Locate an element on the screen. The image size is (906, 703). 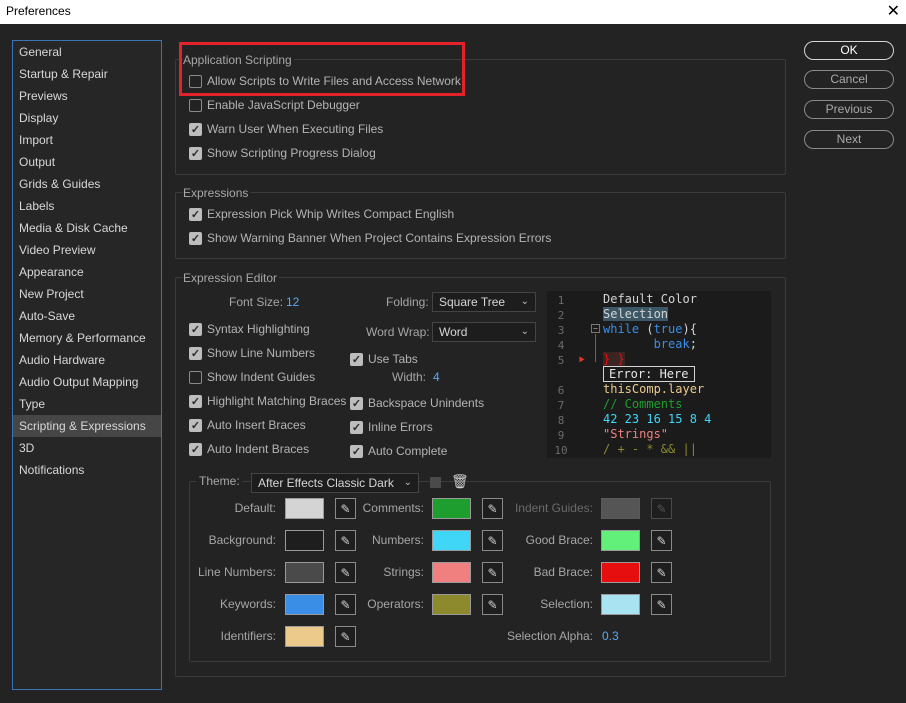
sidebar-item-appearance: Appearance is located at coordinates (87, 272).